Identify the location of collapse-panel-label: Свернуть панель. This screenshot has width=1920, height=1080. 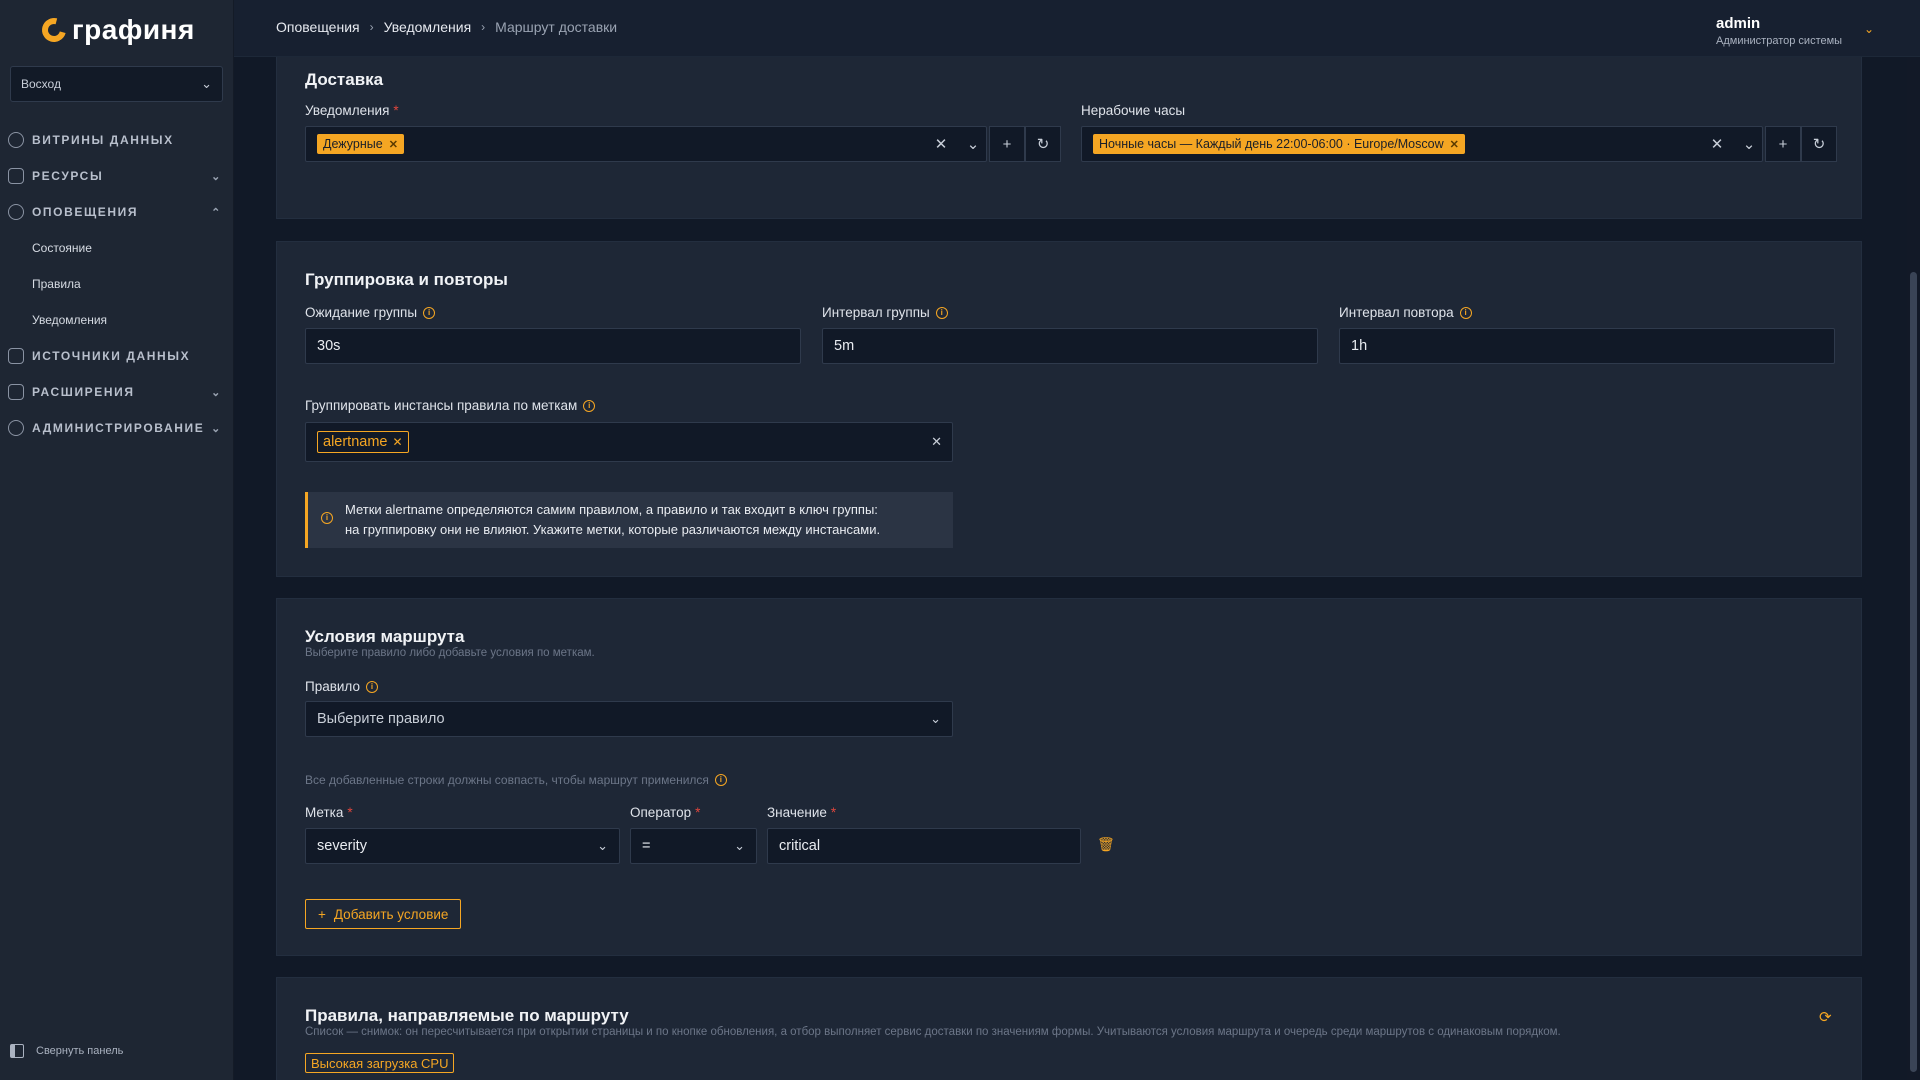
(80, 1051).